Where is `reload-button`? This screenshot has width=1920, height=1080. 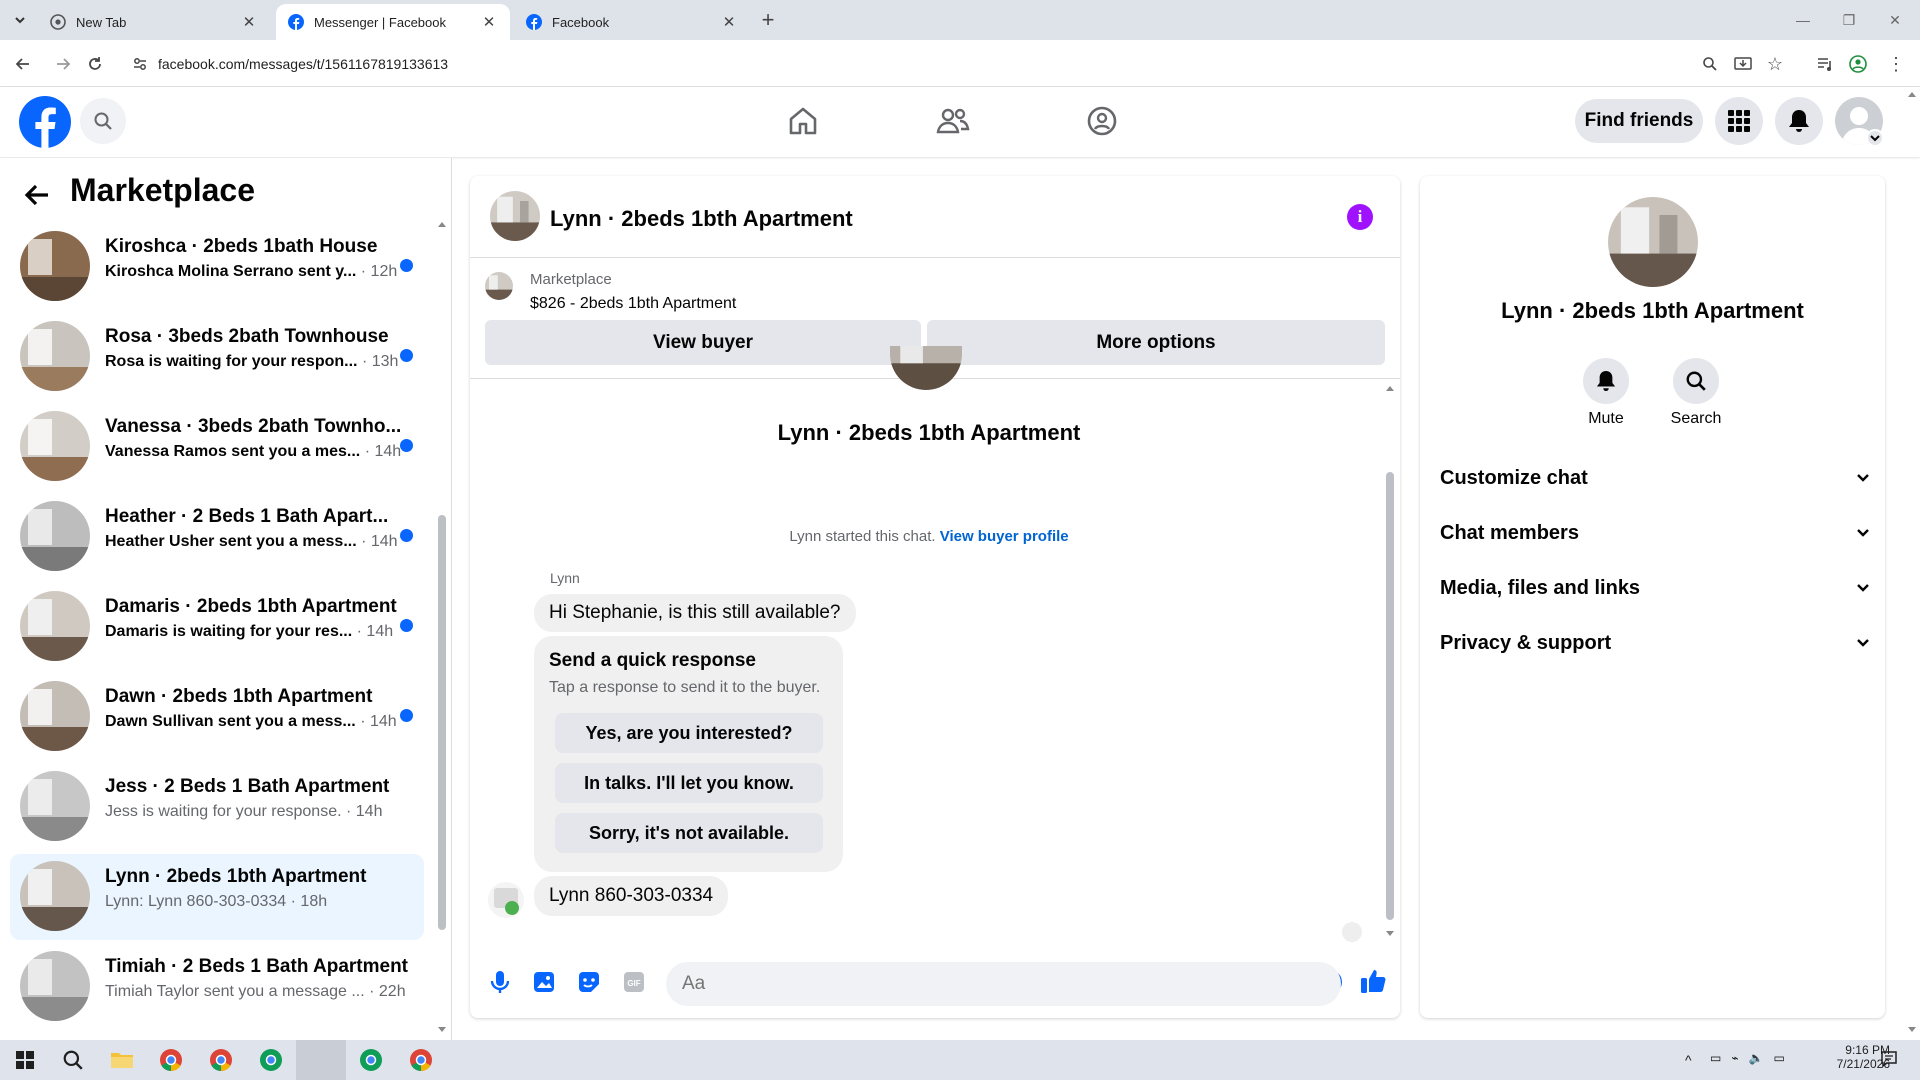
reload-button is located at coordinates (95, 64).